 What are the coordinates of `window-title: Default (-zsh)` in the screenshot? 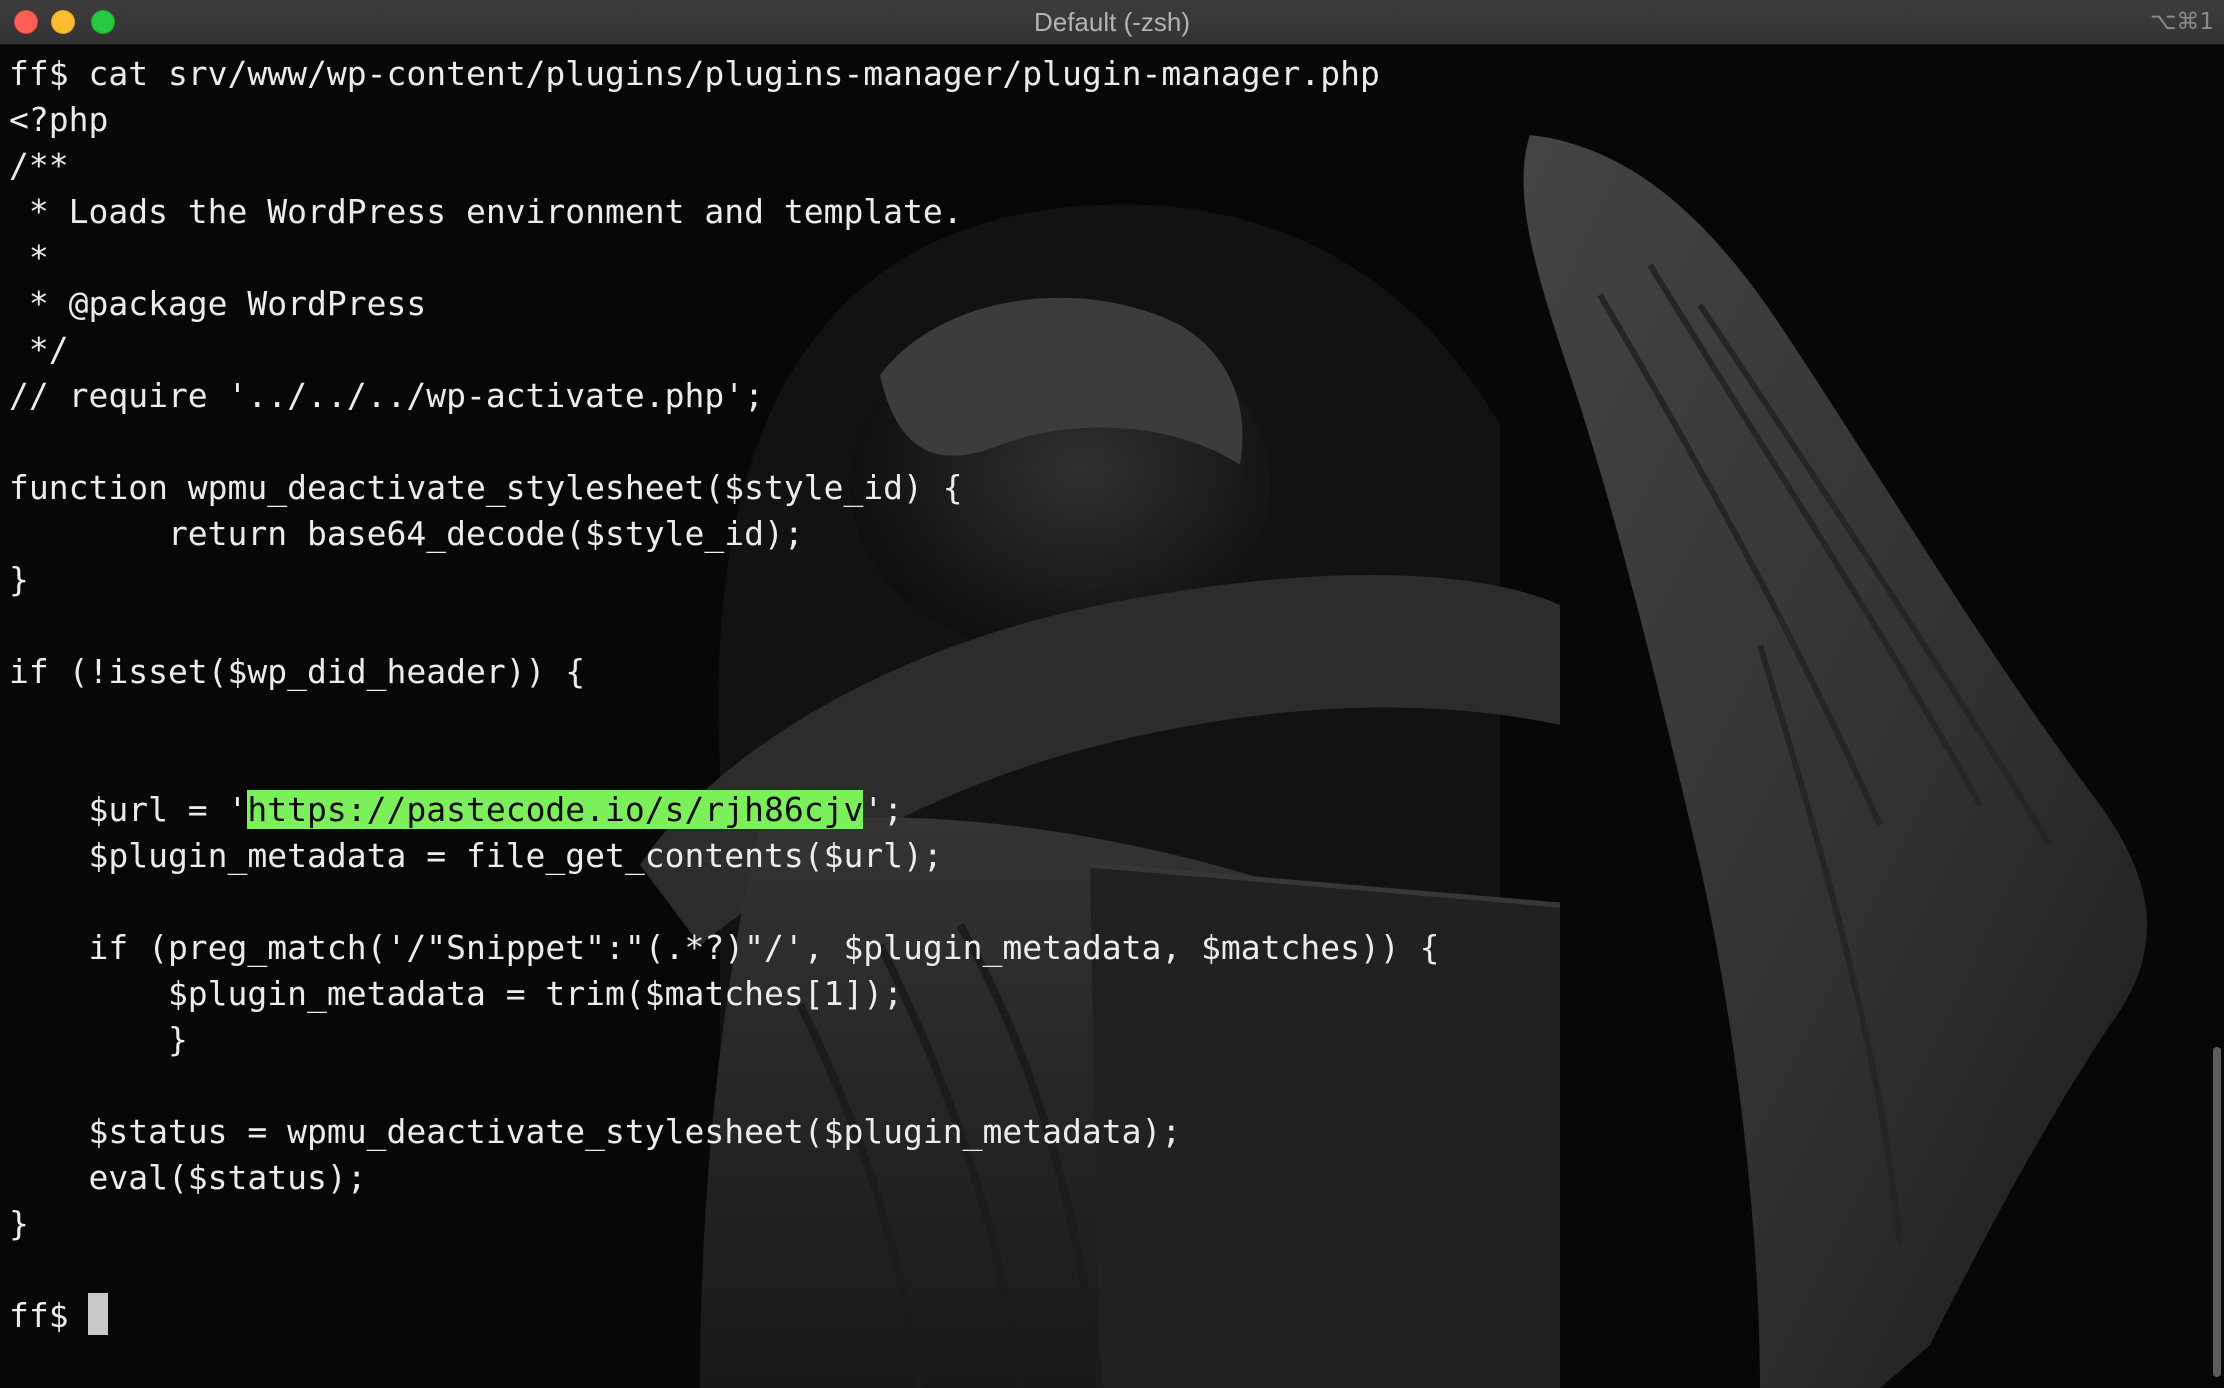 It's located at (1112, 22).